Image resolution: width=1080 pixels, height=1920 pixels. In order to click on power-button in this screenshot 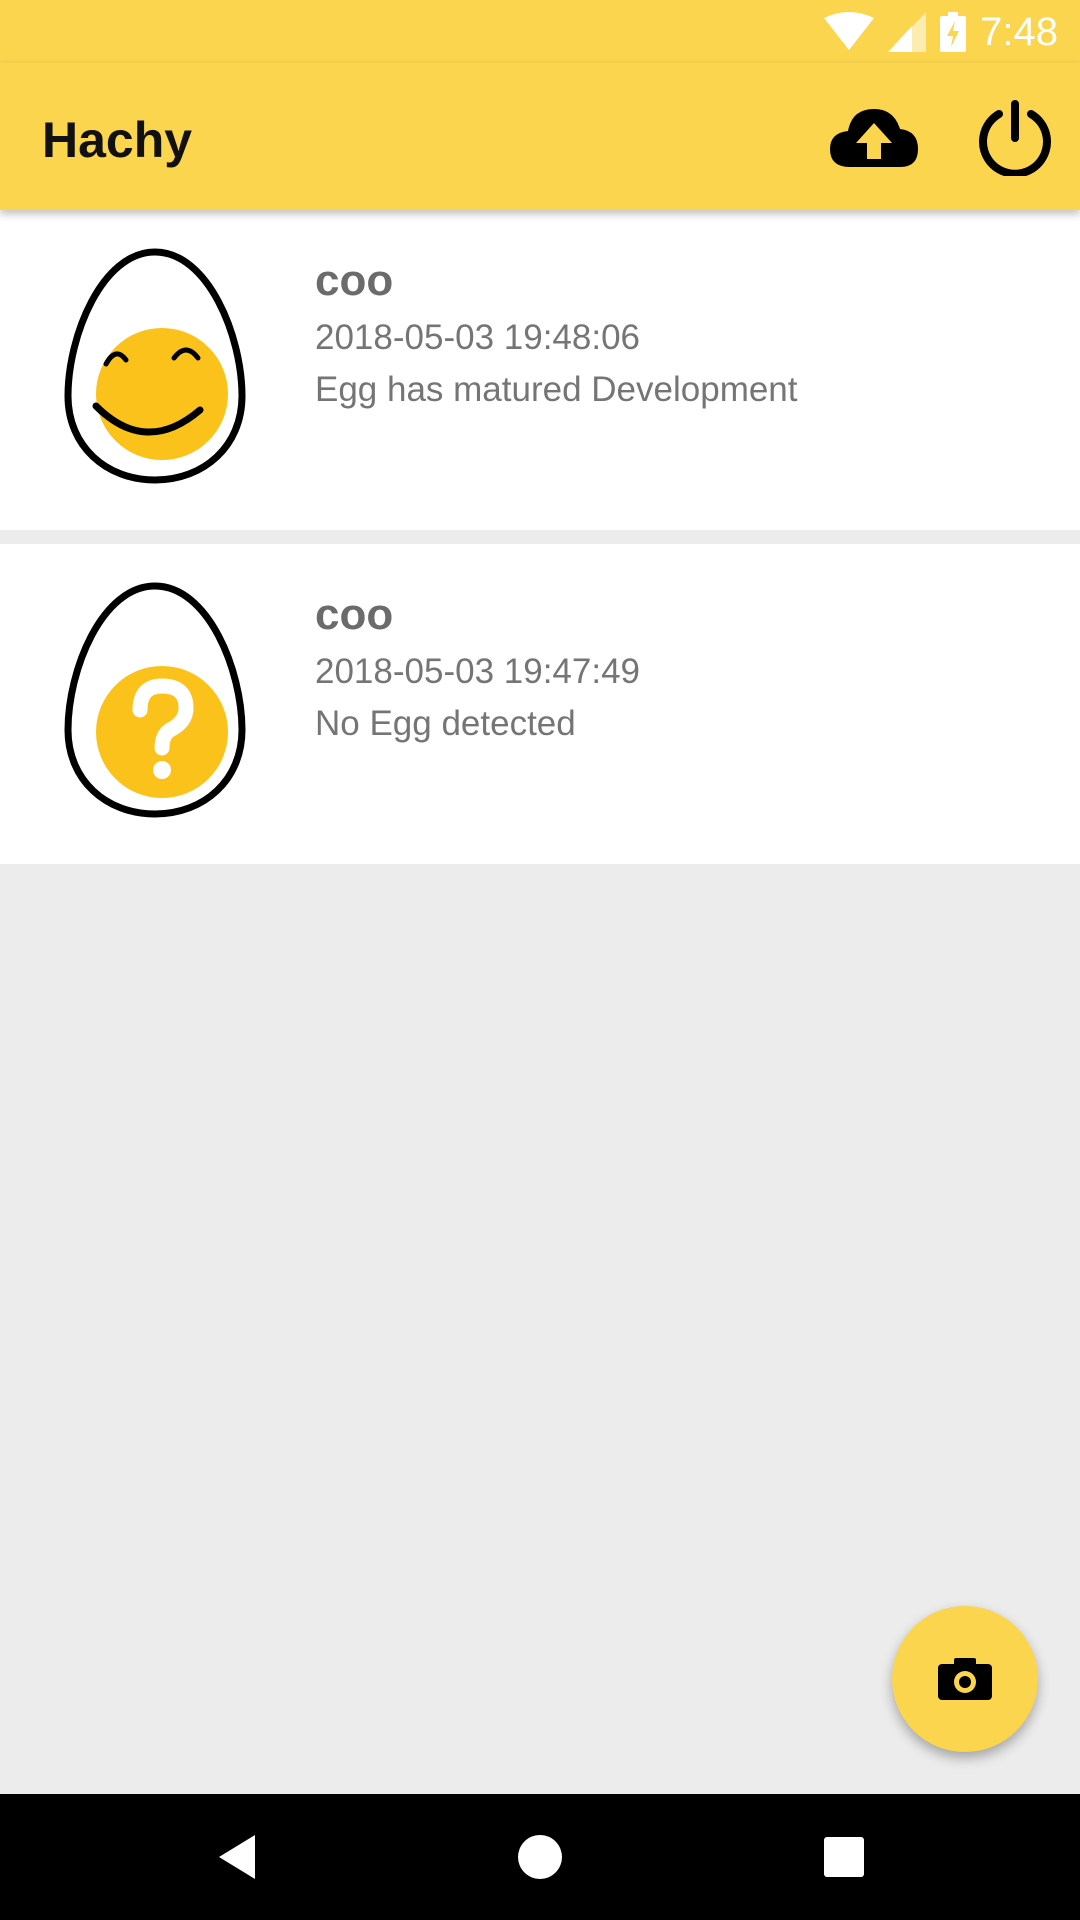, I will do `click(1015, 138)`.